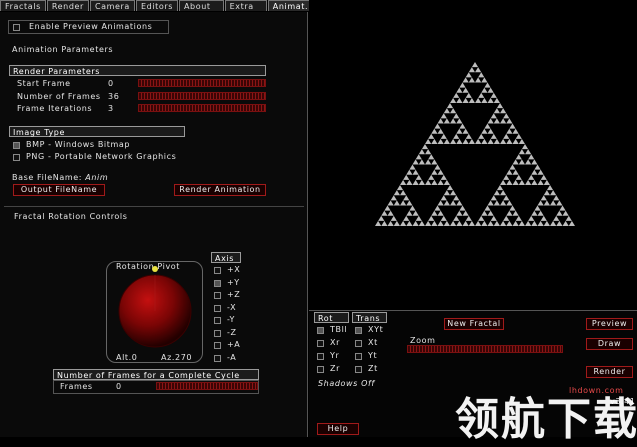 The height and width of the screenshot is (447, 637). Describe the element at coordinates (127, 357) in the screenshot. I see `pivot-alt: Alt.0` at that location.